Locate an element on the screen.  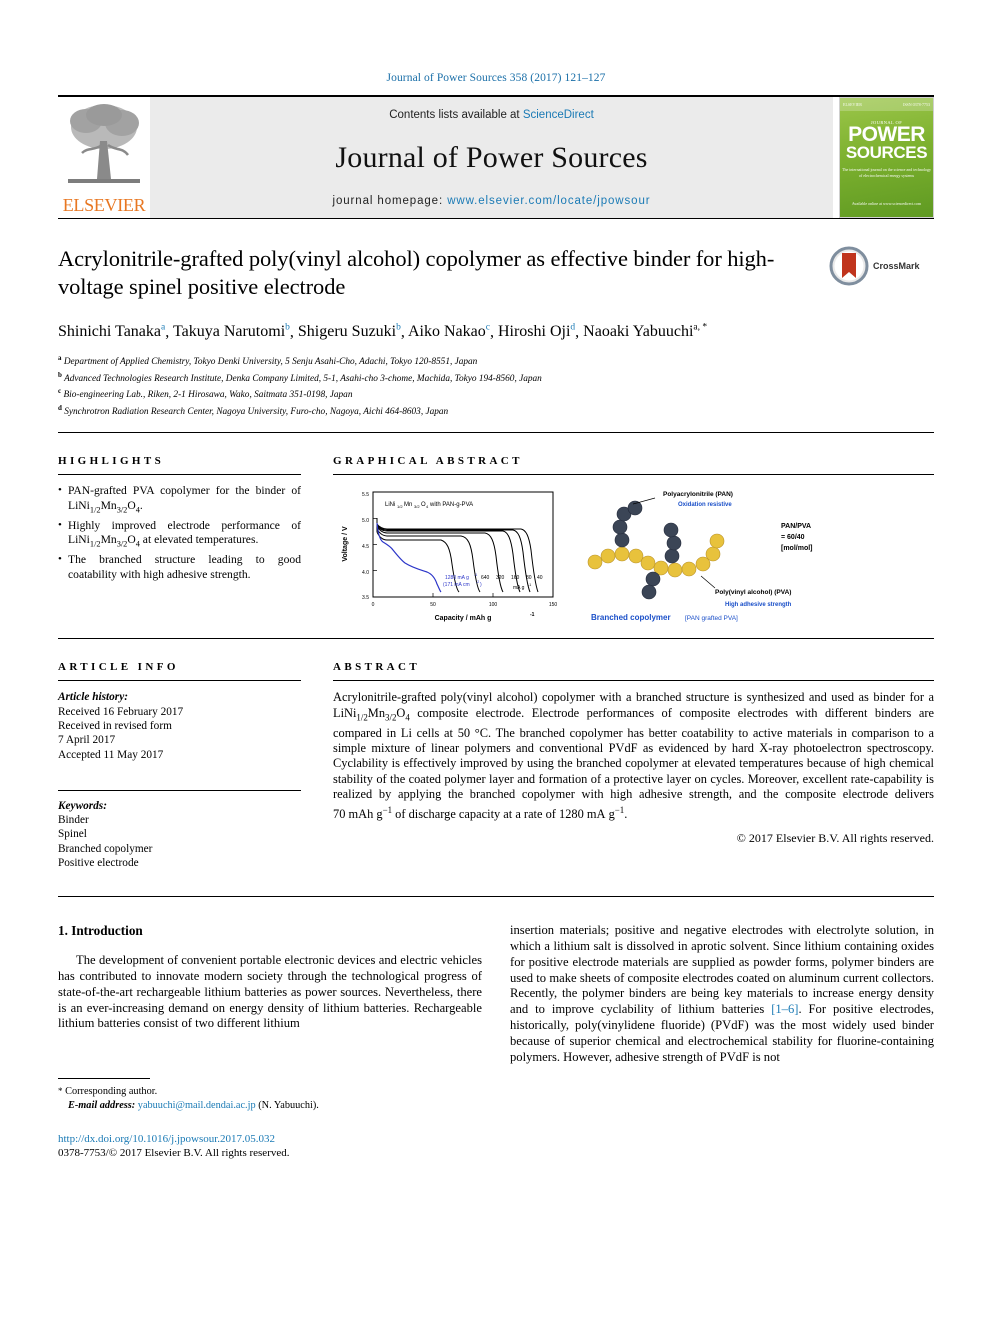
author-name: Shinichi Tanaka is located at coordinates (110, 332).